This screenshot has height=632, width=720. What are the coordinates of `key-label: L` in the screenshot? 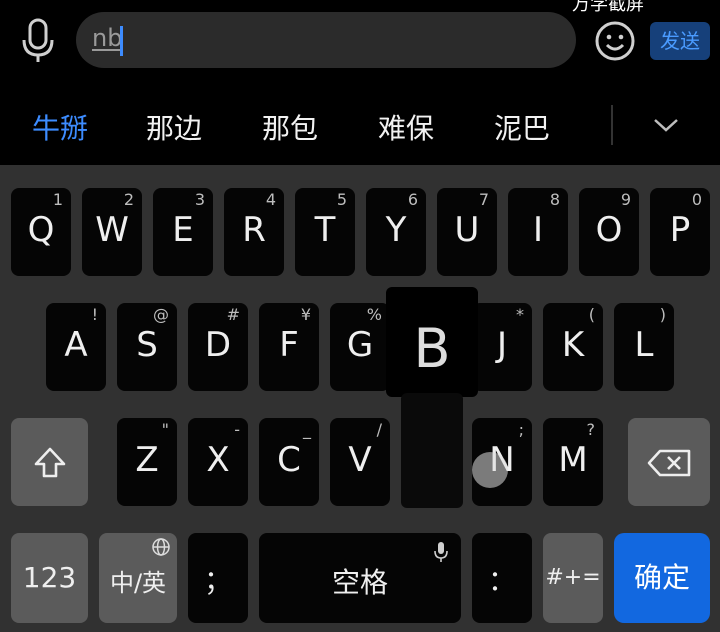 It's located at (644, 345).